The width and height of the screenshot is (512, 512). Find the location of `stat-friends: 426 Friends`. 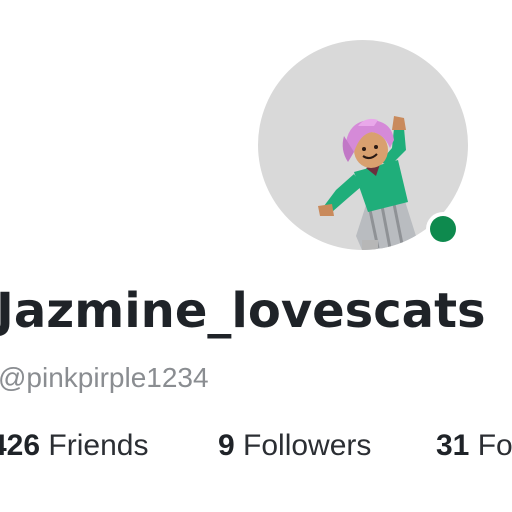

stat-friends: 426 Friends is located at coordinates (74, 446).